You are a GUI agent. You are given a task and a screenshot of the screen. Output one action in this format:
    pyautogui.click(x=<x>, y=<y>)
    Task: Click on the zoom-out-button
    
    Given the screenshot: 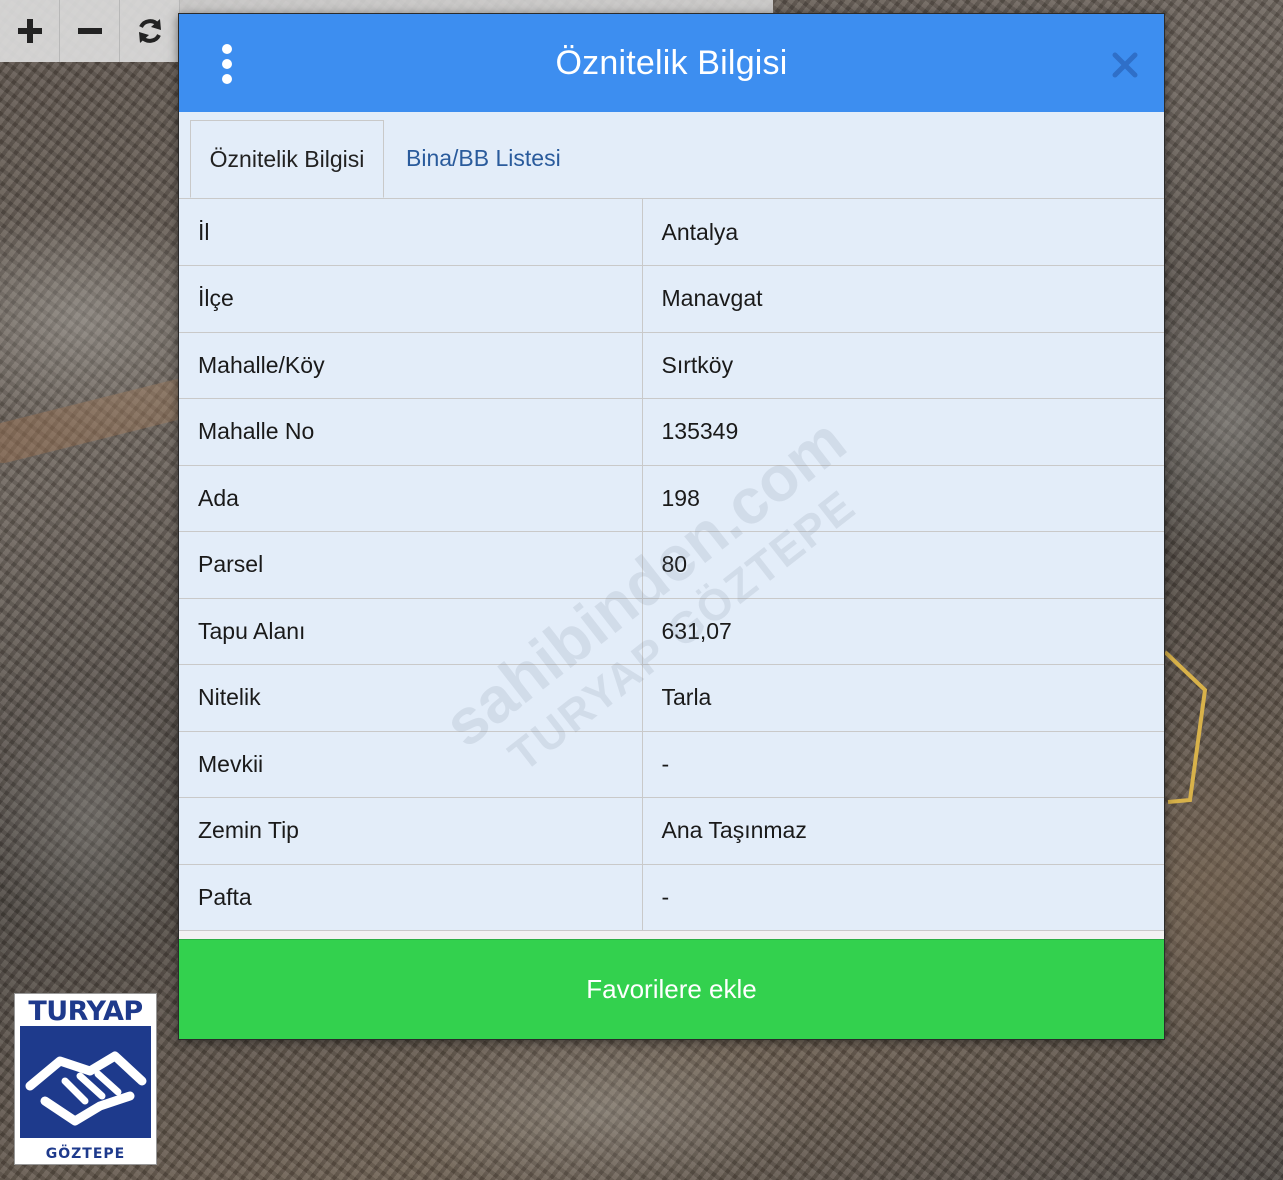 What is the action you would take?
    pyautogui.click(x=90, y=31)
    